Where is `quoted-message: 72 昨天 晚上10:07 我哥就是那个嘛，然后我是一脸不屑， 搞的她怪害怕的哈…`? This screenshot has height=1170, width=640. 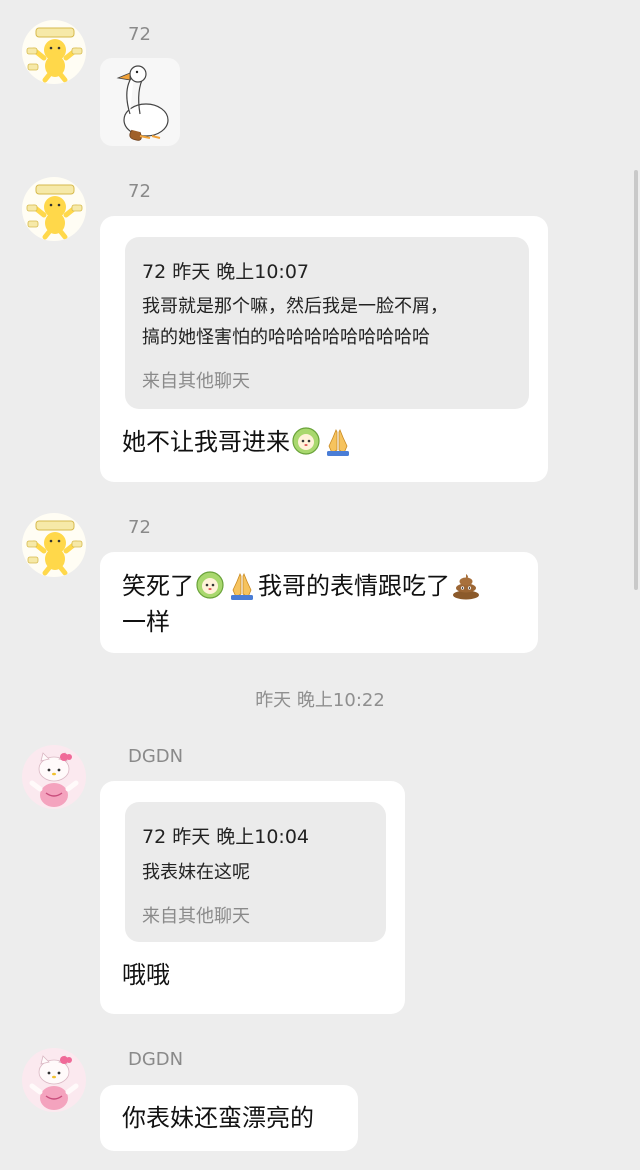 quoted-message: 72 昨天 晚上10:07 我哥就是那个嘛，然后我是一脸不屑， 搞的她怪害怕的哈… is located at coordinates (327, 323).